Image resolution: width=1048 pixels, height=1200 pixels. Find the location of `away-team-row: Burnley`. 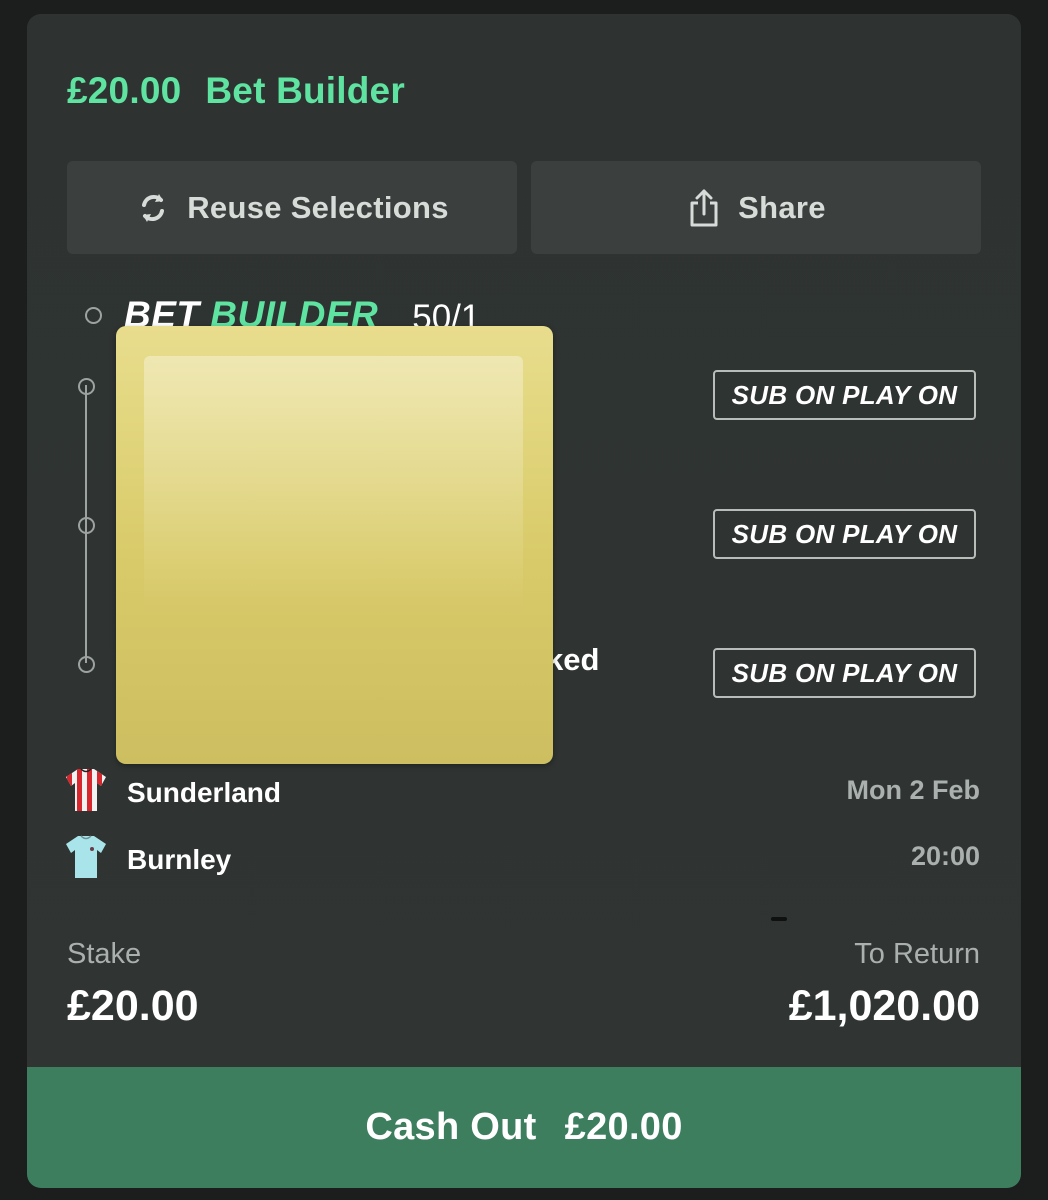

away-team-row: Burnley is located at coordinates (148, 859).